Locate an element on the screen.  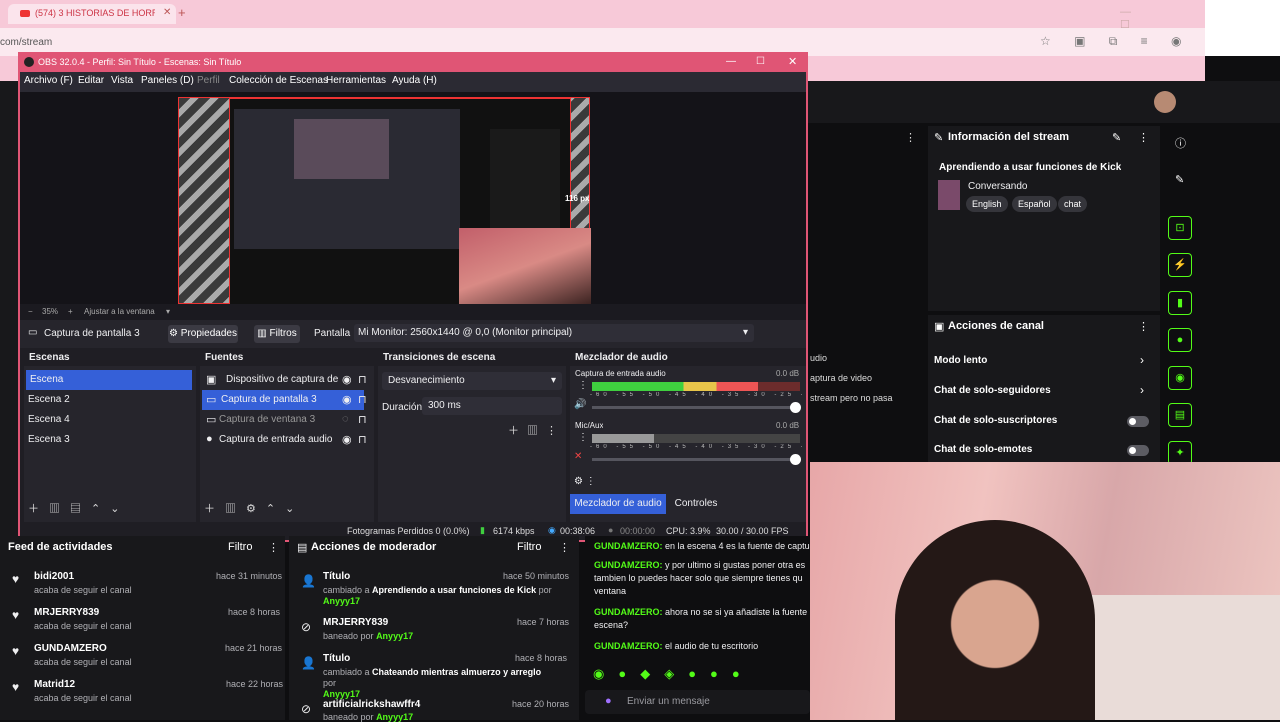
action-emotes-only: Chat de solo-emotes is located at coordinates (983, 449).